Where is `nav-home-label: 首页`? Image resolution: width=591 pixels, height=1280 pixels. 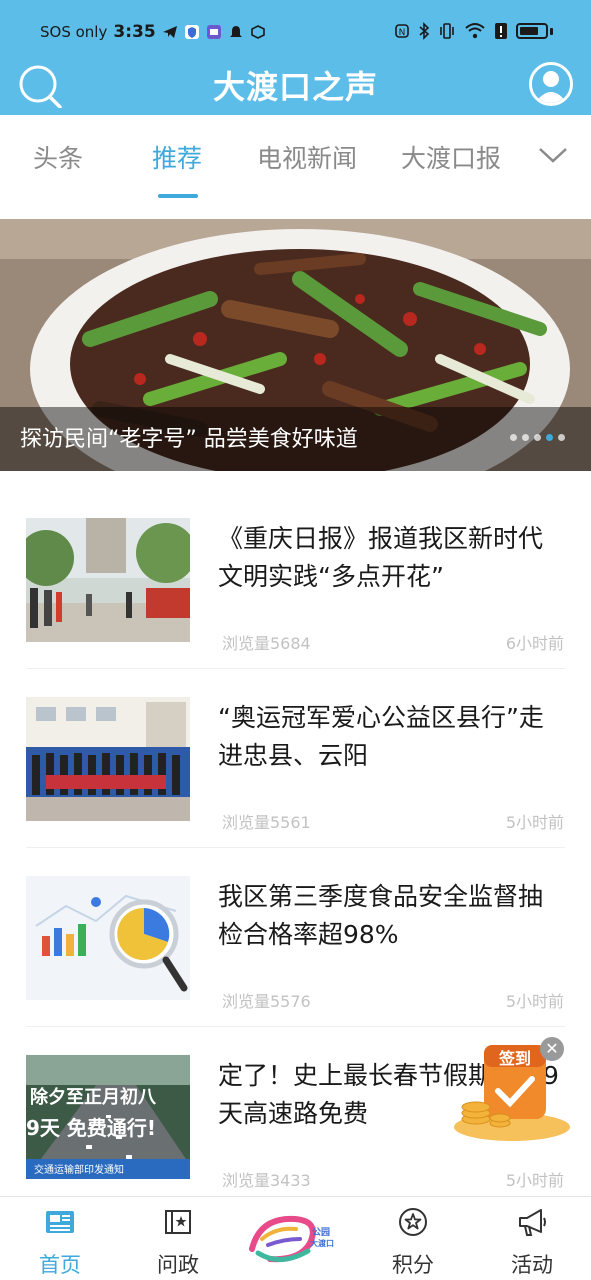
nav-home-label: 首页 is located at coordinates (60, 1265).